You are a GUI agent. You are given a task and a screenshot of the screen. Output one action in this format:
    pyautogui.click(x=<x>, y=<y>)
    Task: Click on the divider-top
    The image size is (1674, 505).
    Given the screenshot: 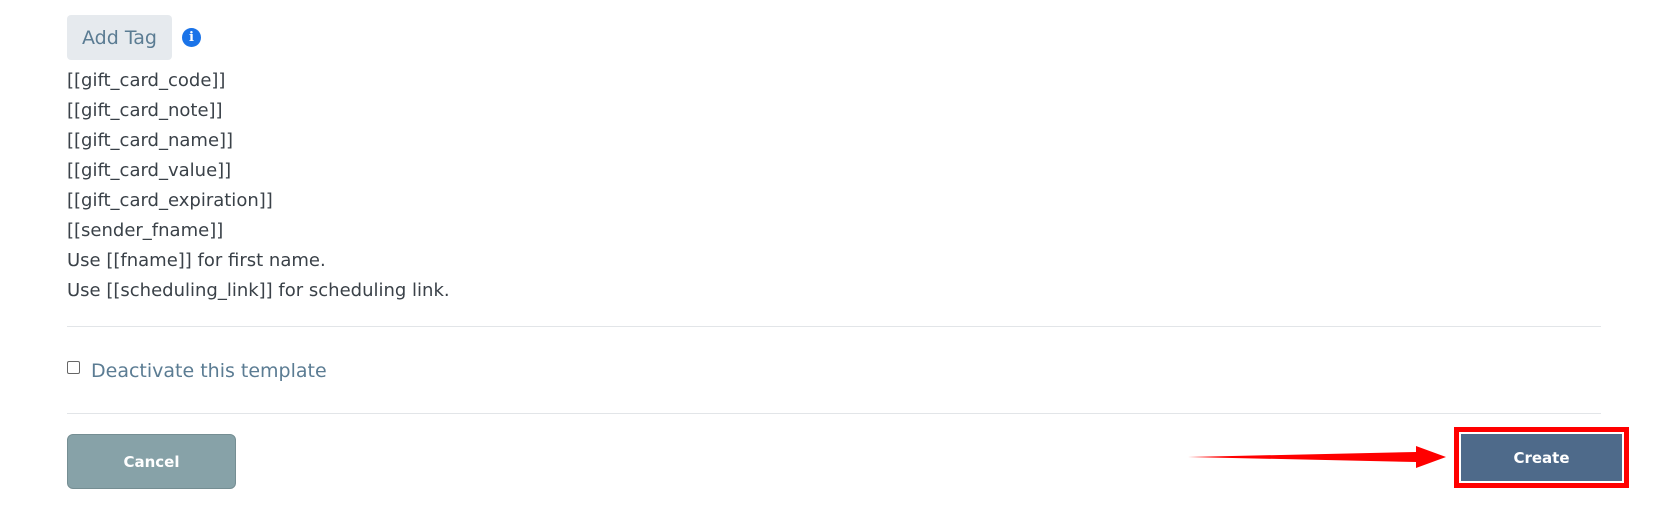 What is the action you would take?
    pyautogui.click(x=834, y=326)
    